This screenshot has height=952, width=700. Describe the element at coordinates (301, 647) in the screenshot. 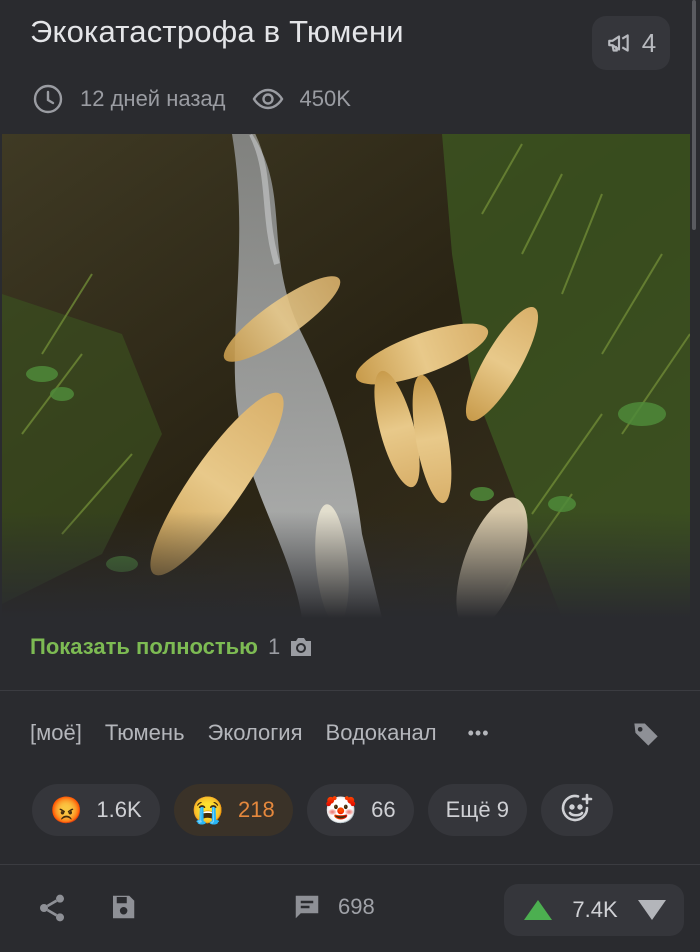

I see `camera-icon` at that location.